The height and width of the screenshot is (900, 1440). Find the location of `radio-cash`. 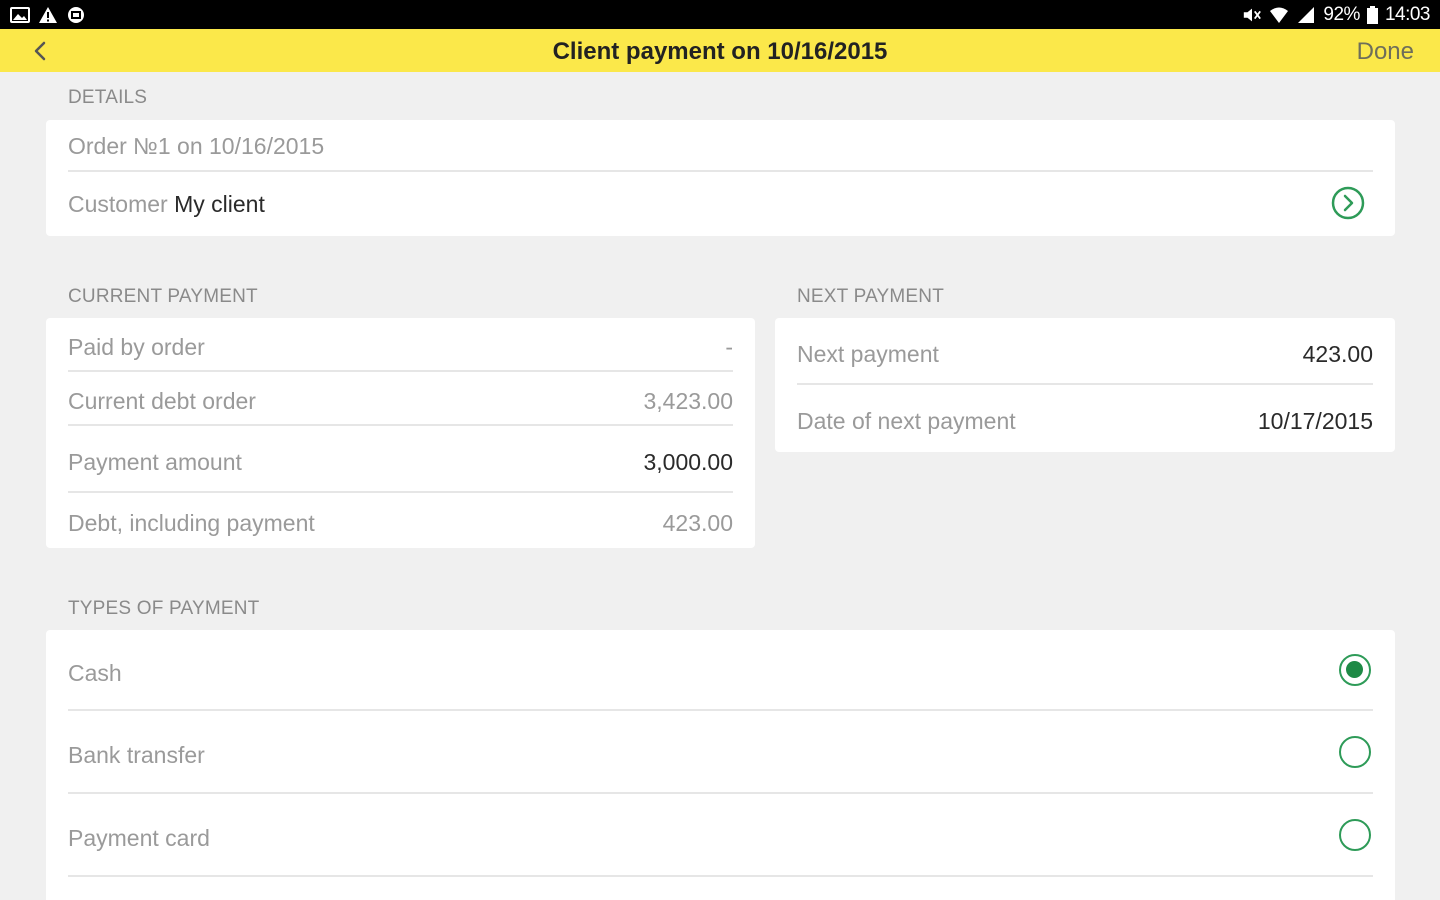

radio-cash is located at coordinates (1355, 670).